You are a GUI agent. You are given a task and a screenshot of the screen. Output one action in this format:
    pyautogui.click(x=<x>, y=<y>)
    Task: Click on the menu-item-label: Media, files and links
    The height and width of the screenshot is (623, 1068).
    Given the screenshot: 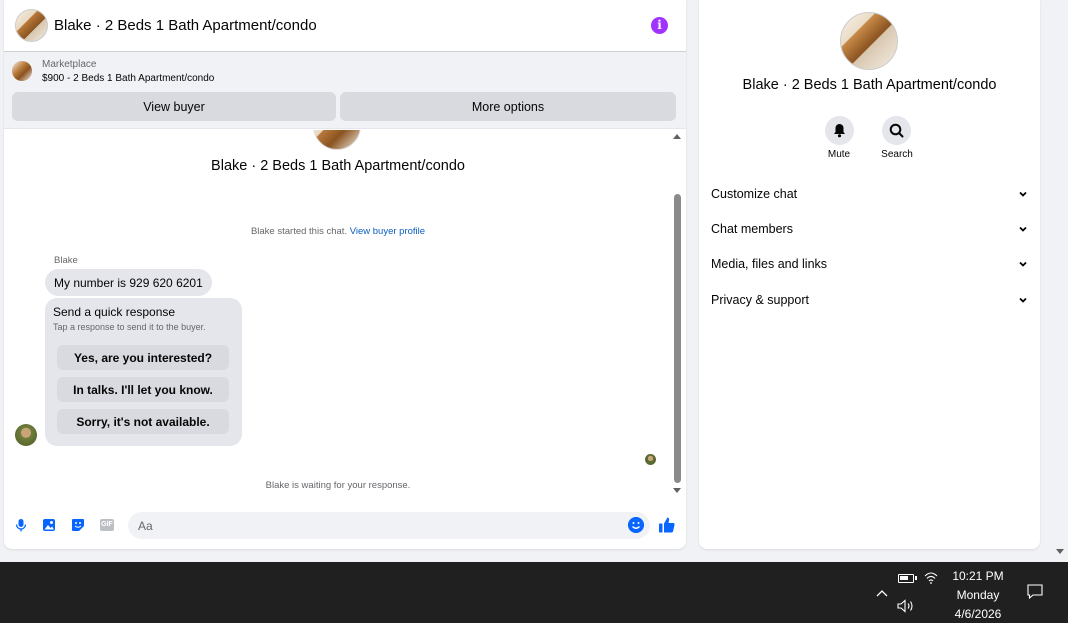 What is the action you would take?
    pyautogui.click(x=769, y=264)
    